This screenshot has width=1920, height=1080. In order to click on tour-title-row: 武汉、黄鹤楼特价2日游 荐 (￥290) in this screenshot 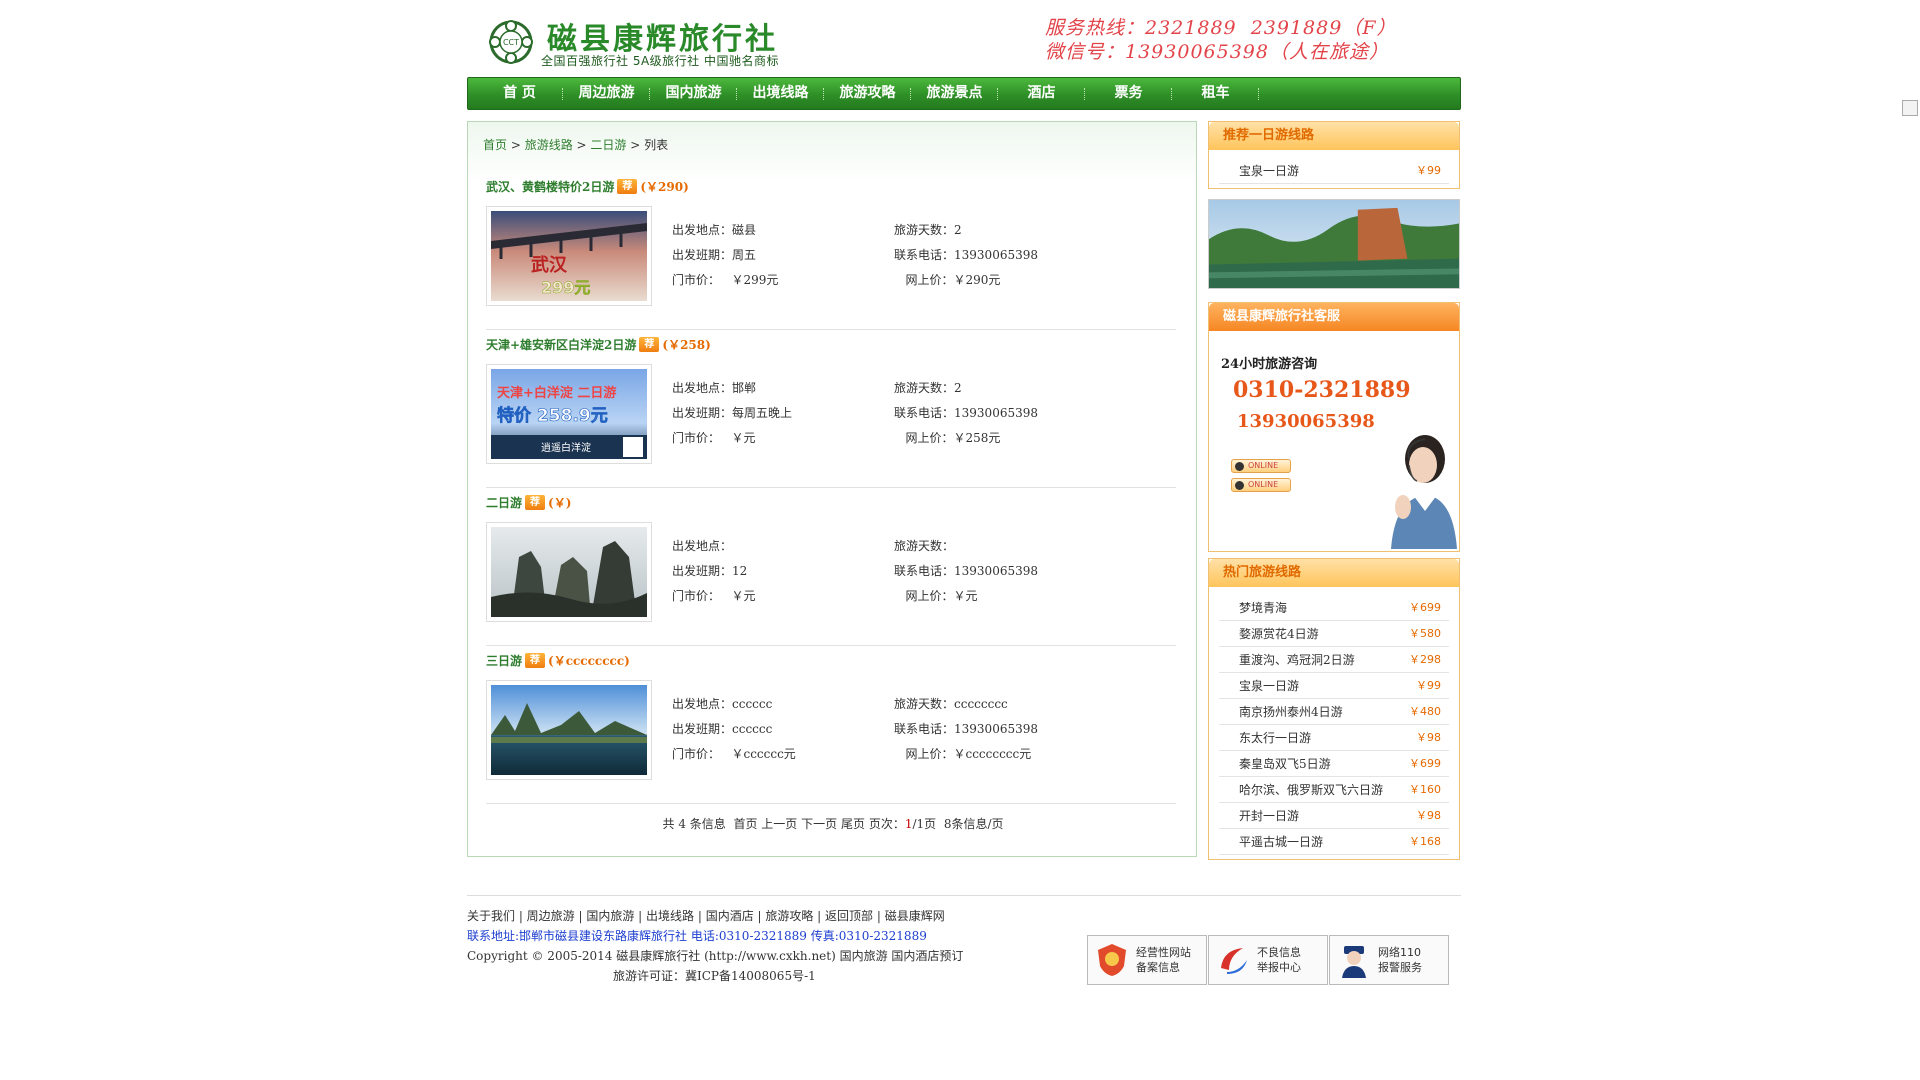, I will do `click(587, 186)`.